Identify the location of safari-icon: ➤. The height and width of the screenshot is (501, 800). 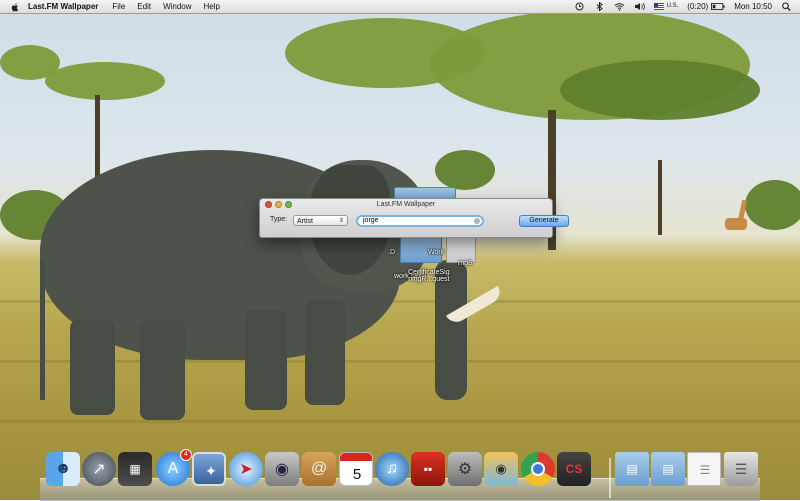
(246, 469).